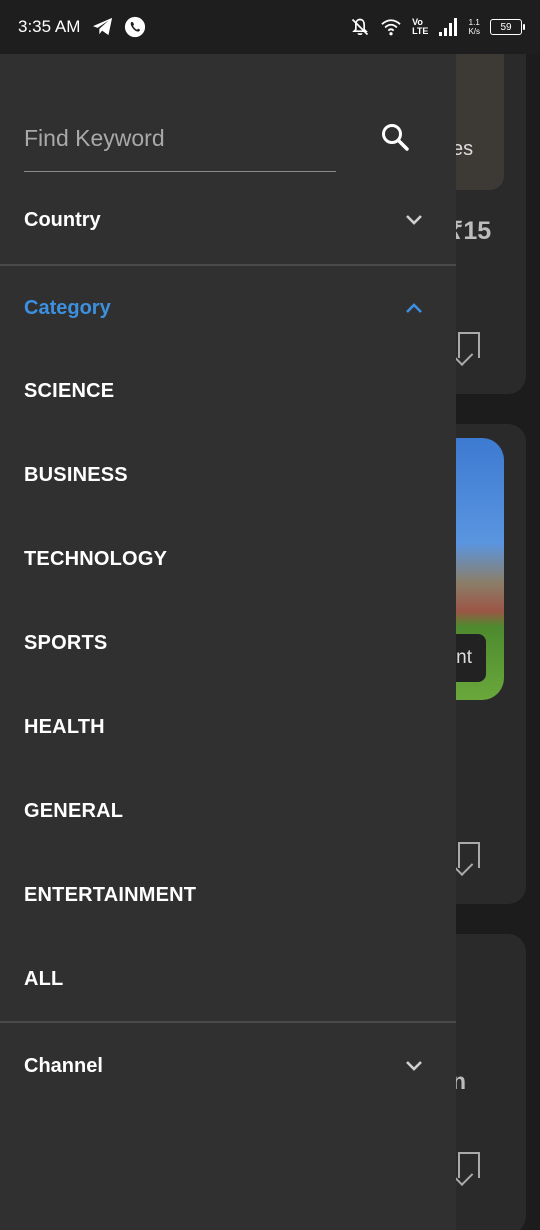  I want to click on volte-bottom-text: LTE, so click(420, 31).